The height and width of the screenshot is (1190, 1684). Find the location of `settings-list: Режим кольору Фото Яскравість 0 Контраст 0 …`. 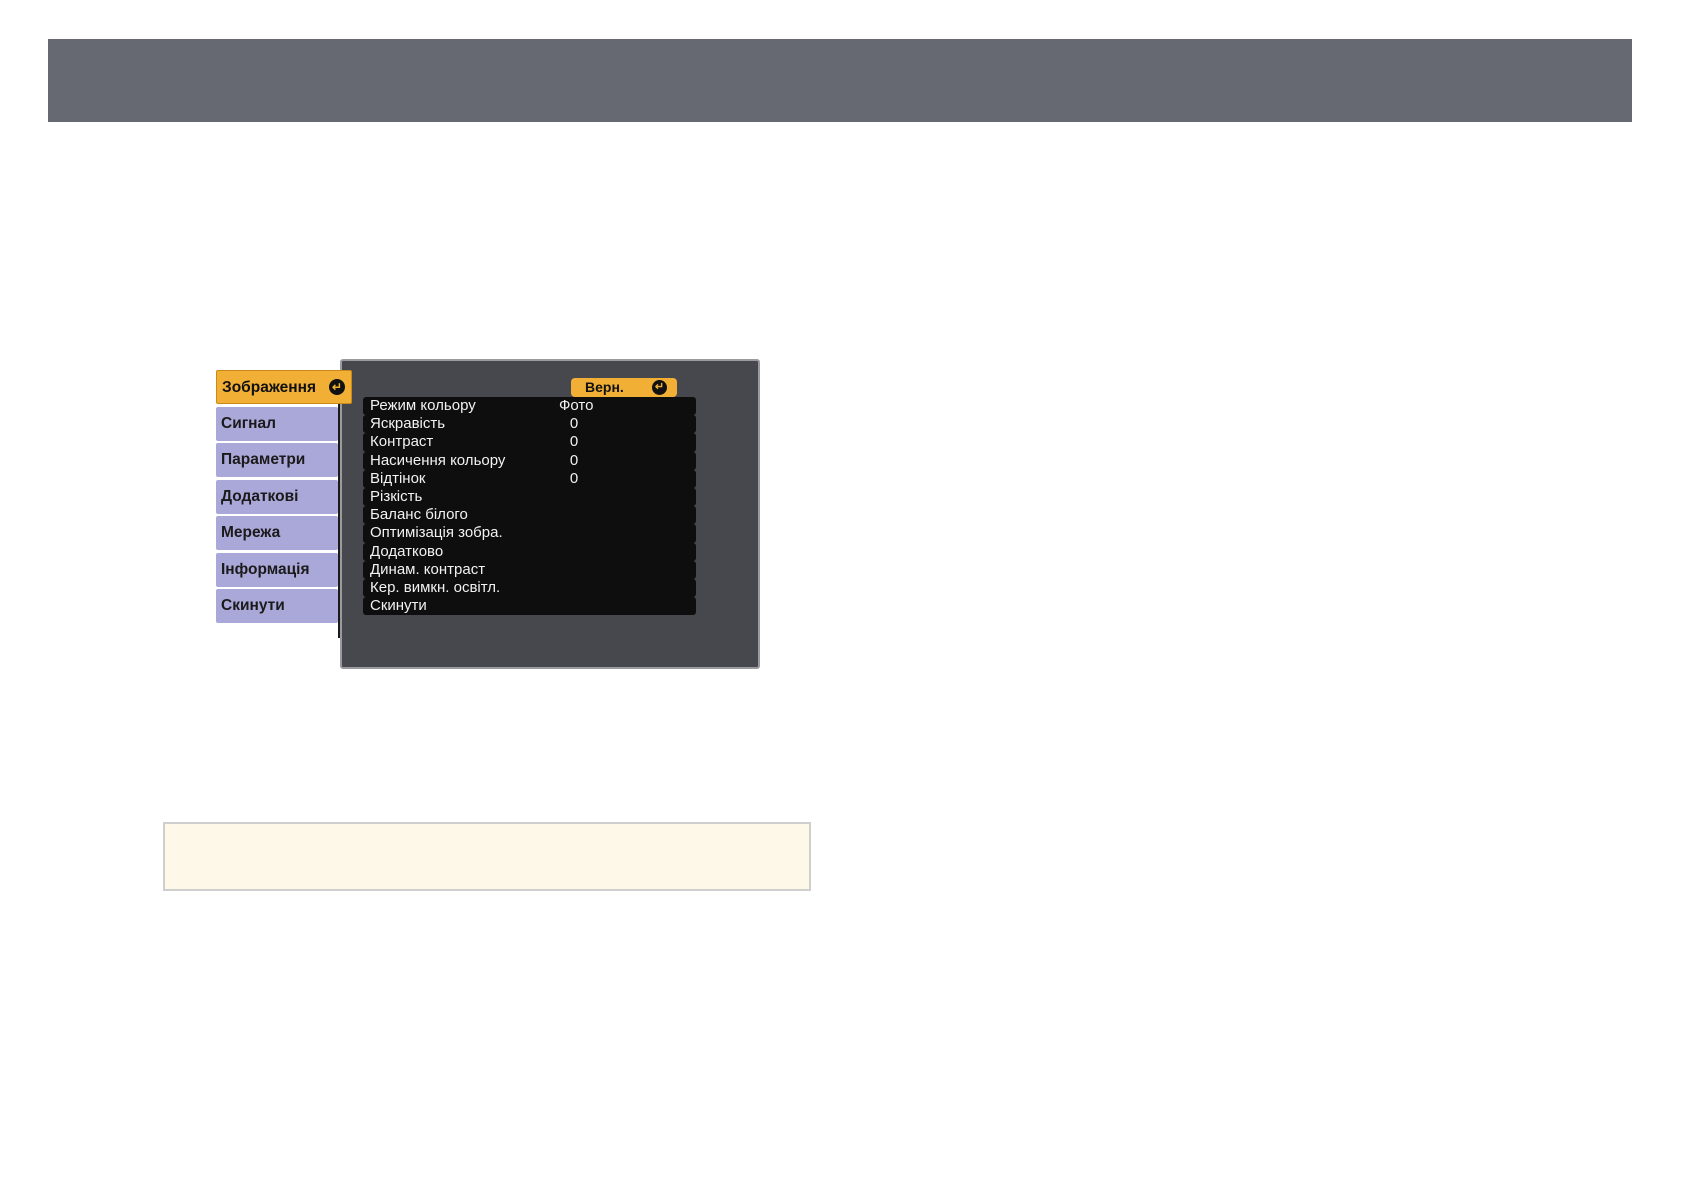

settings-list: Режим кольору Фото Яскравість 0 Контраст 0 … is located at coordinates (529, 506).